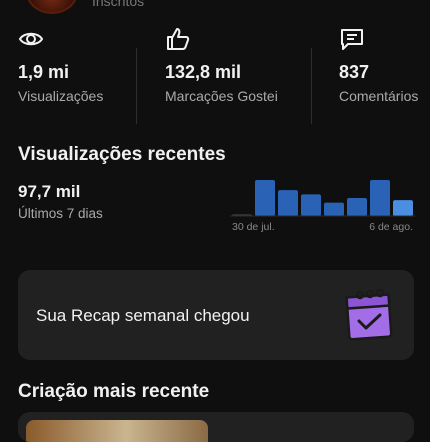  Describe the element at coordinates (61, 96) in the screenshot. I see `stat-views-label: Visualizações` at that location.